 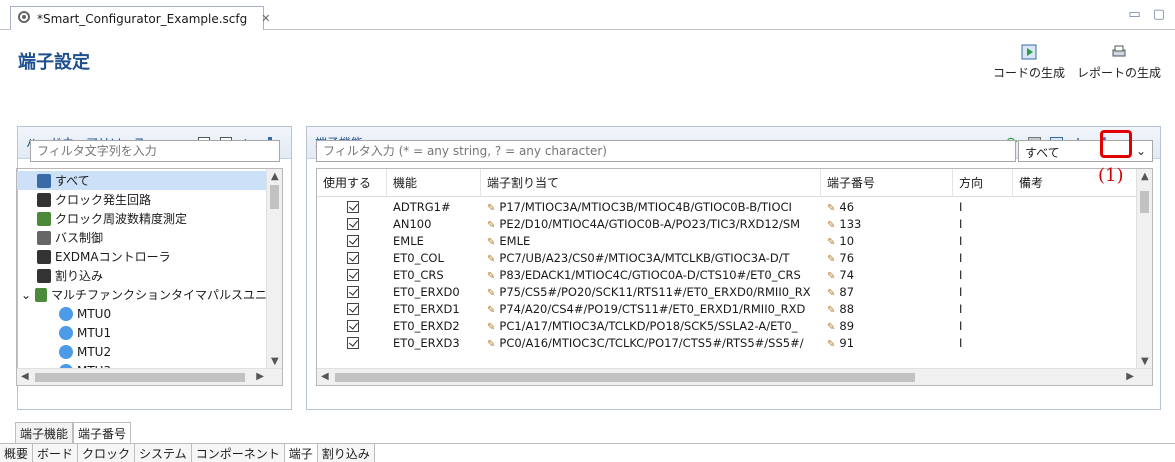 I want to click on pin-number-cell: 133, so click(x=850, y=224).